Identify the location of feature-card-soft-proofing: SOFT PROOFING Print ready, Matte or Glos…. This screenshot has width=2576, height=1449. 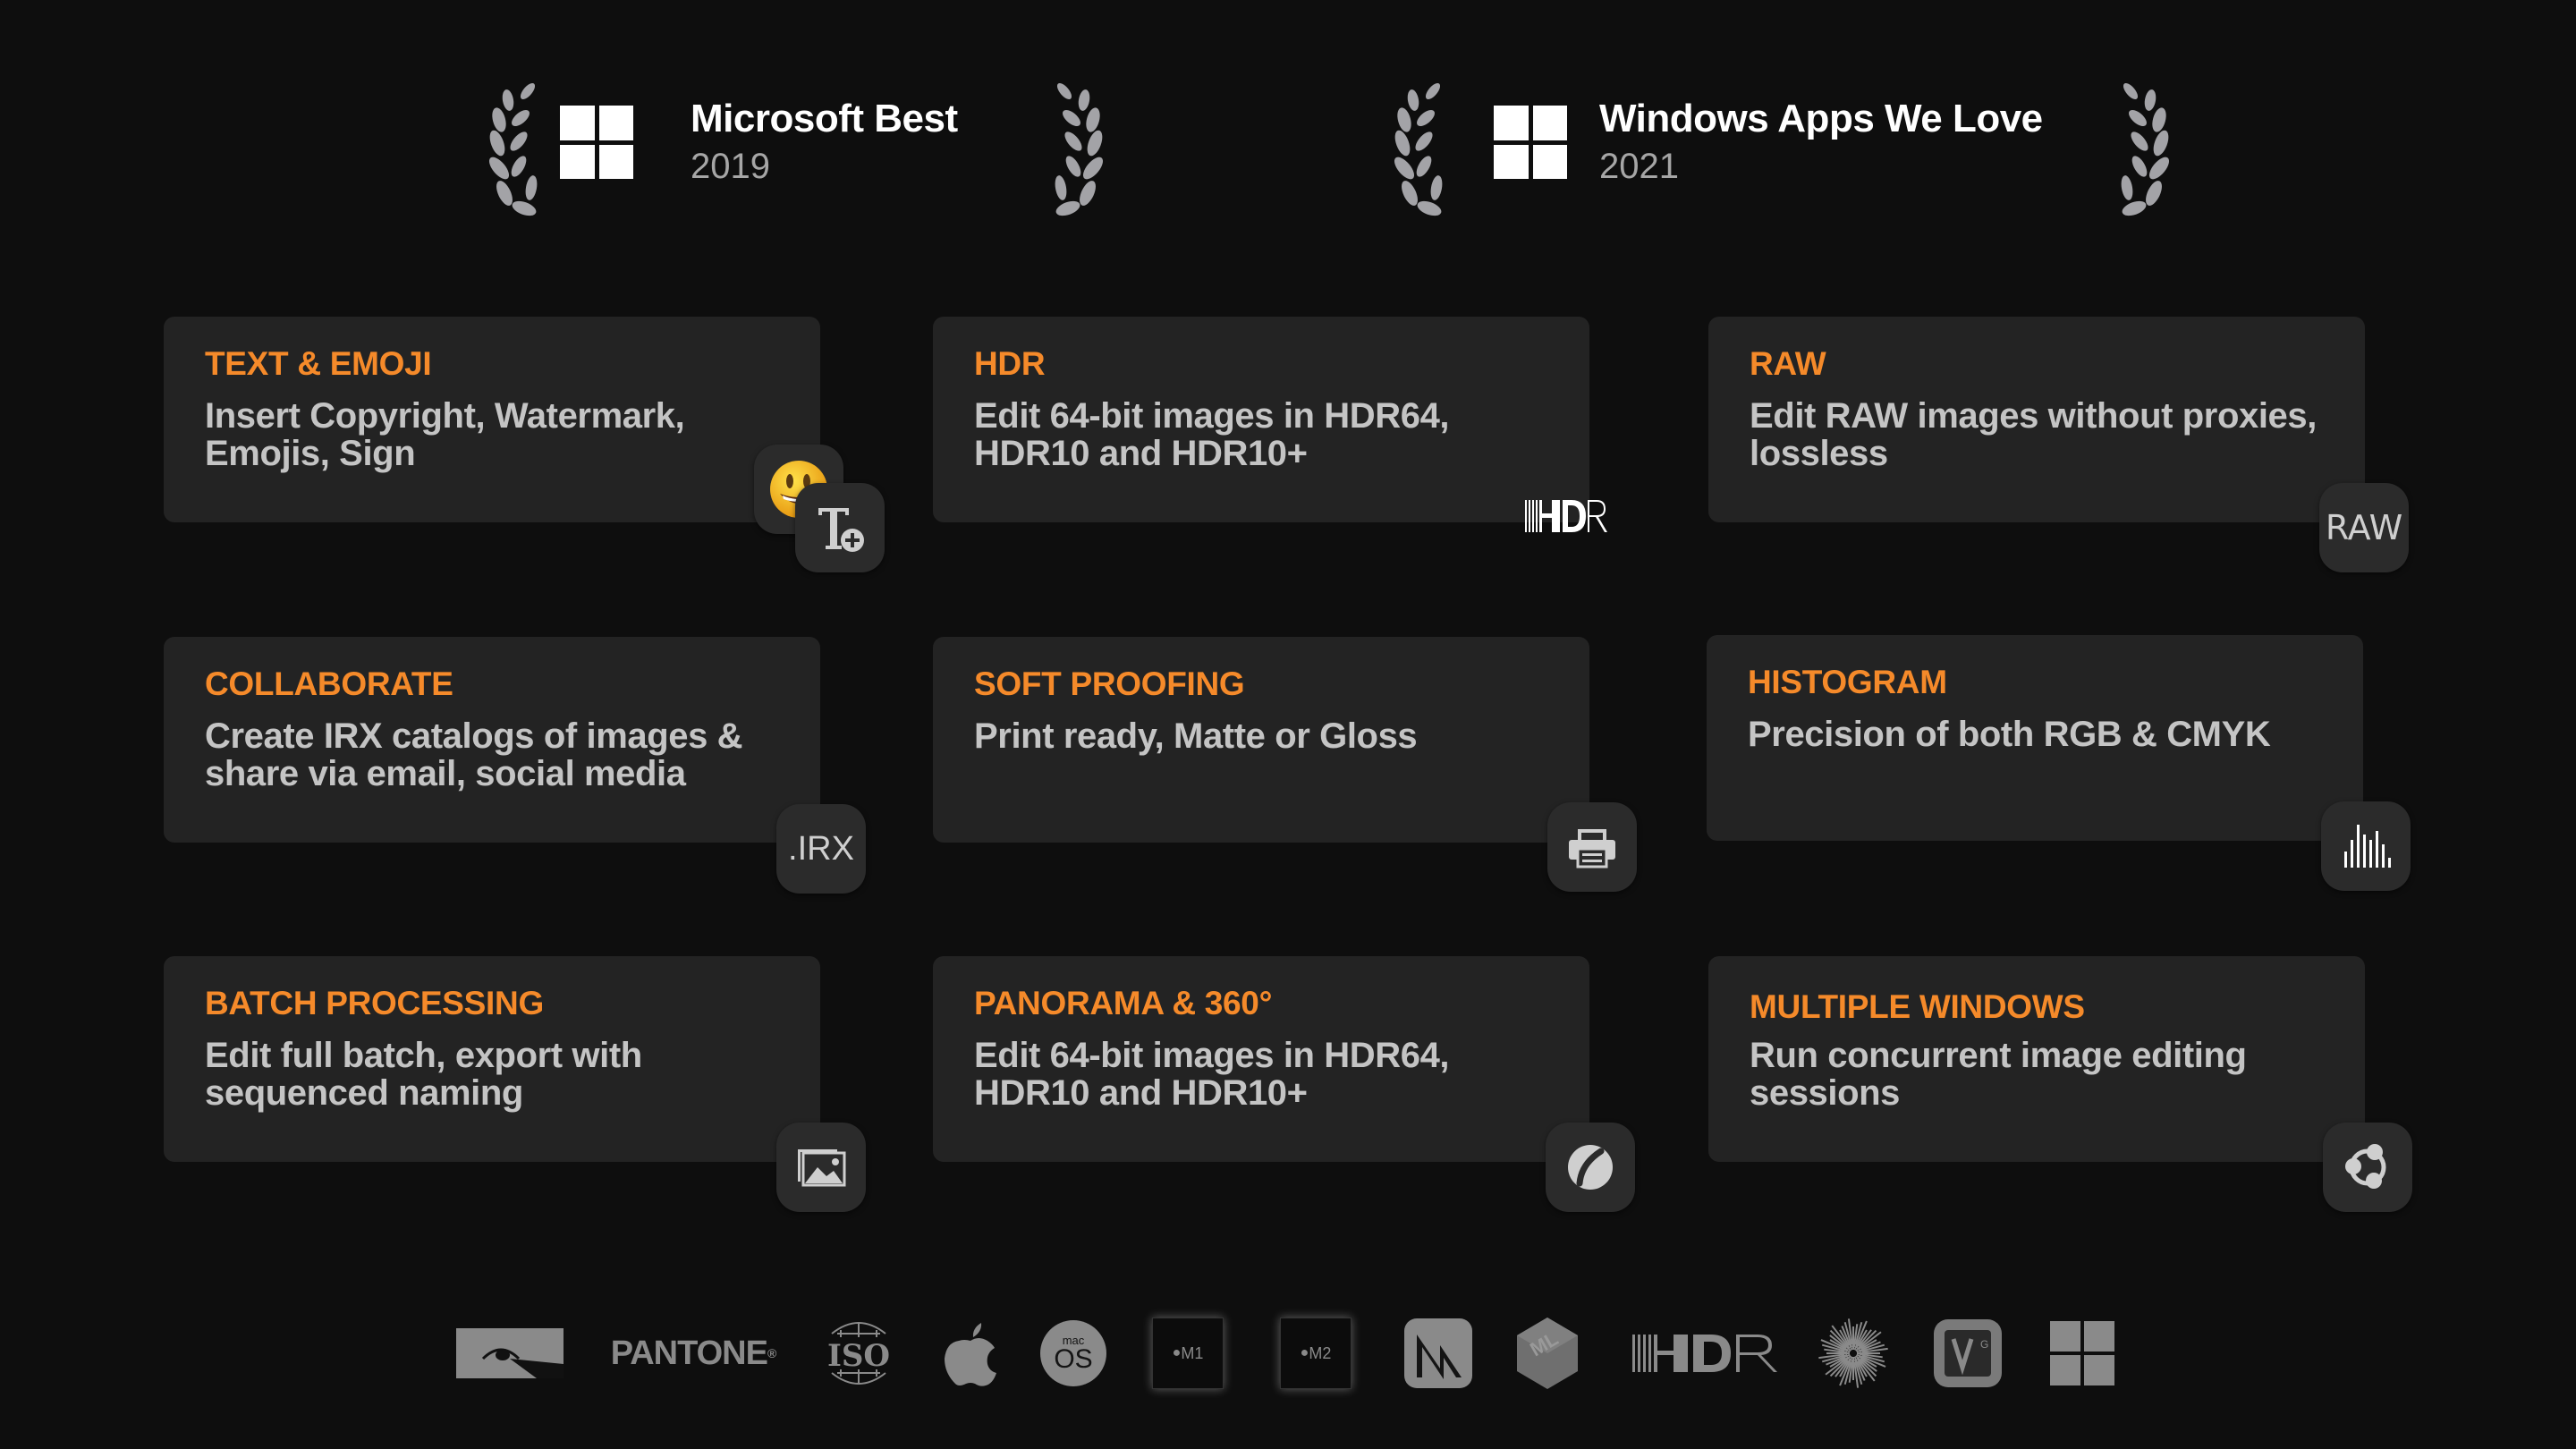
(1261, 740).